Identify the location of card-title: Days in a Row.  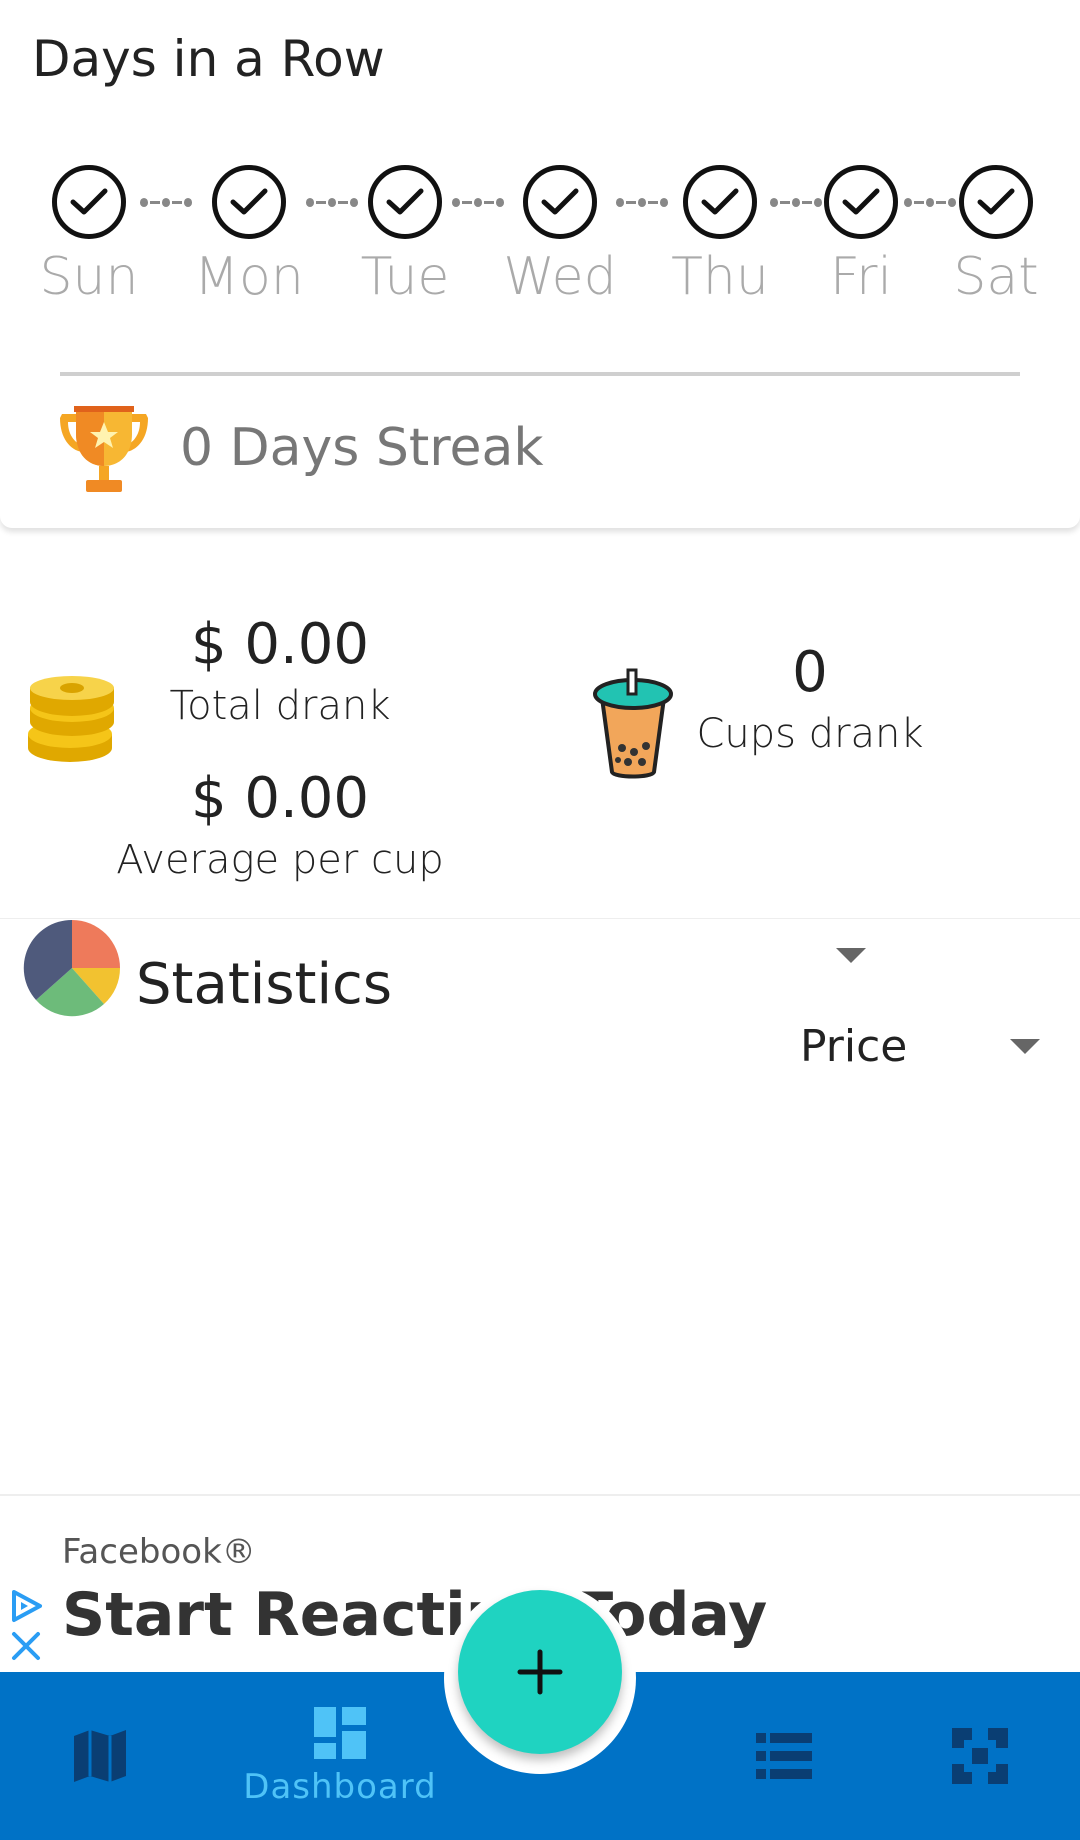
(208, 59).